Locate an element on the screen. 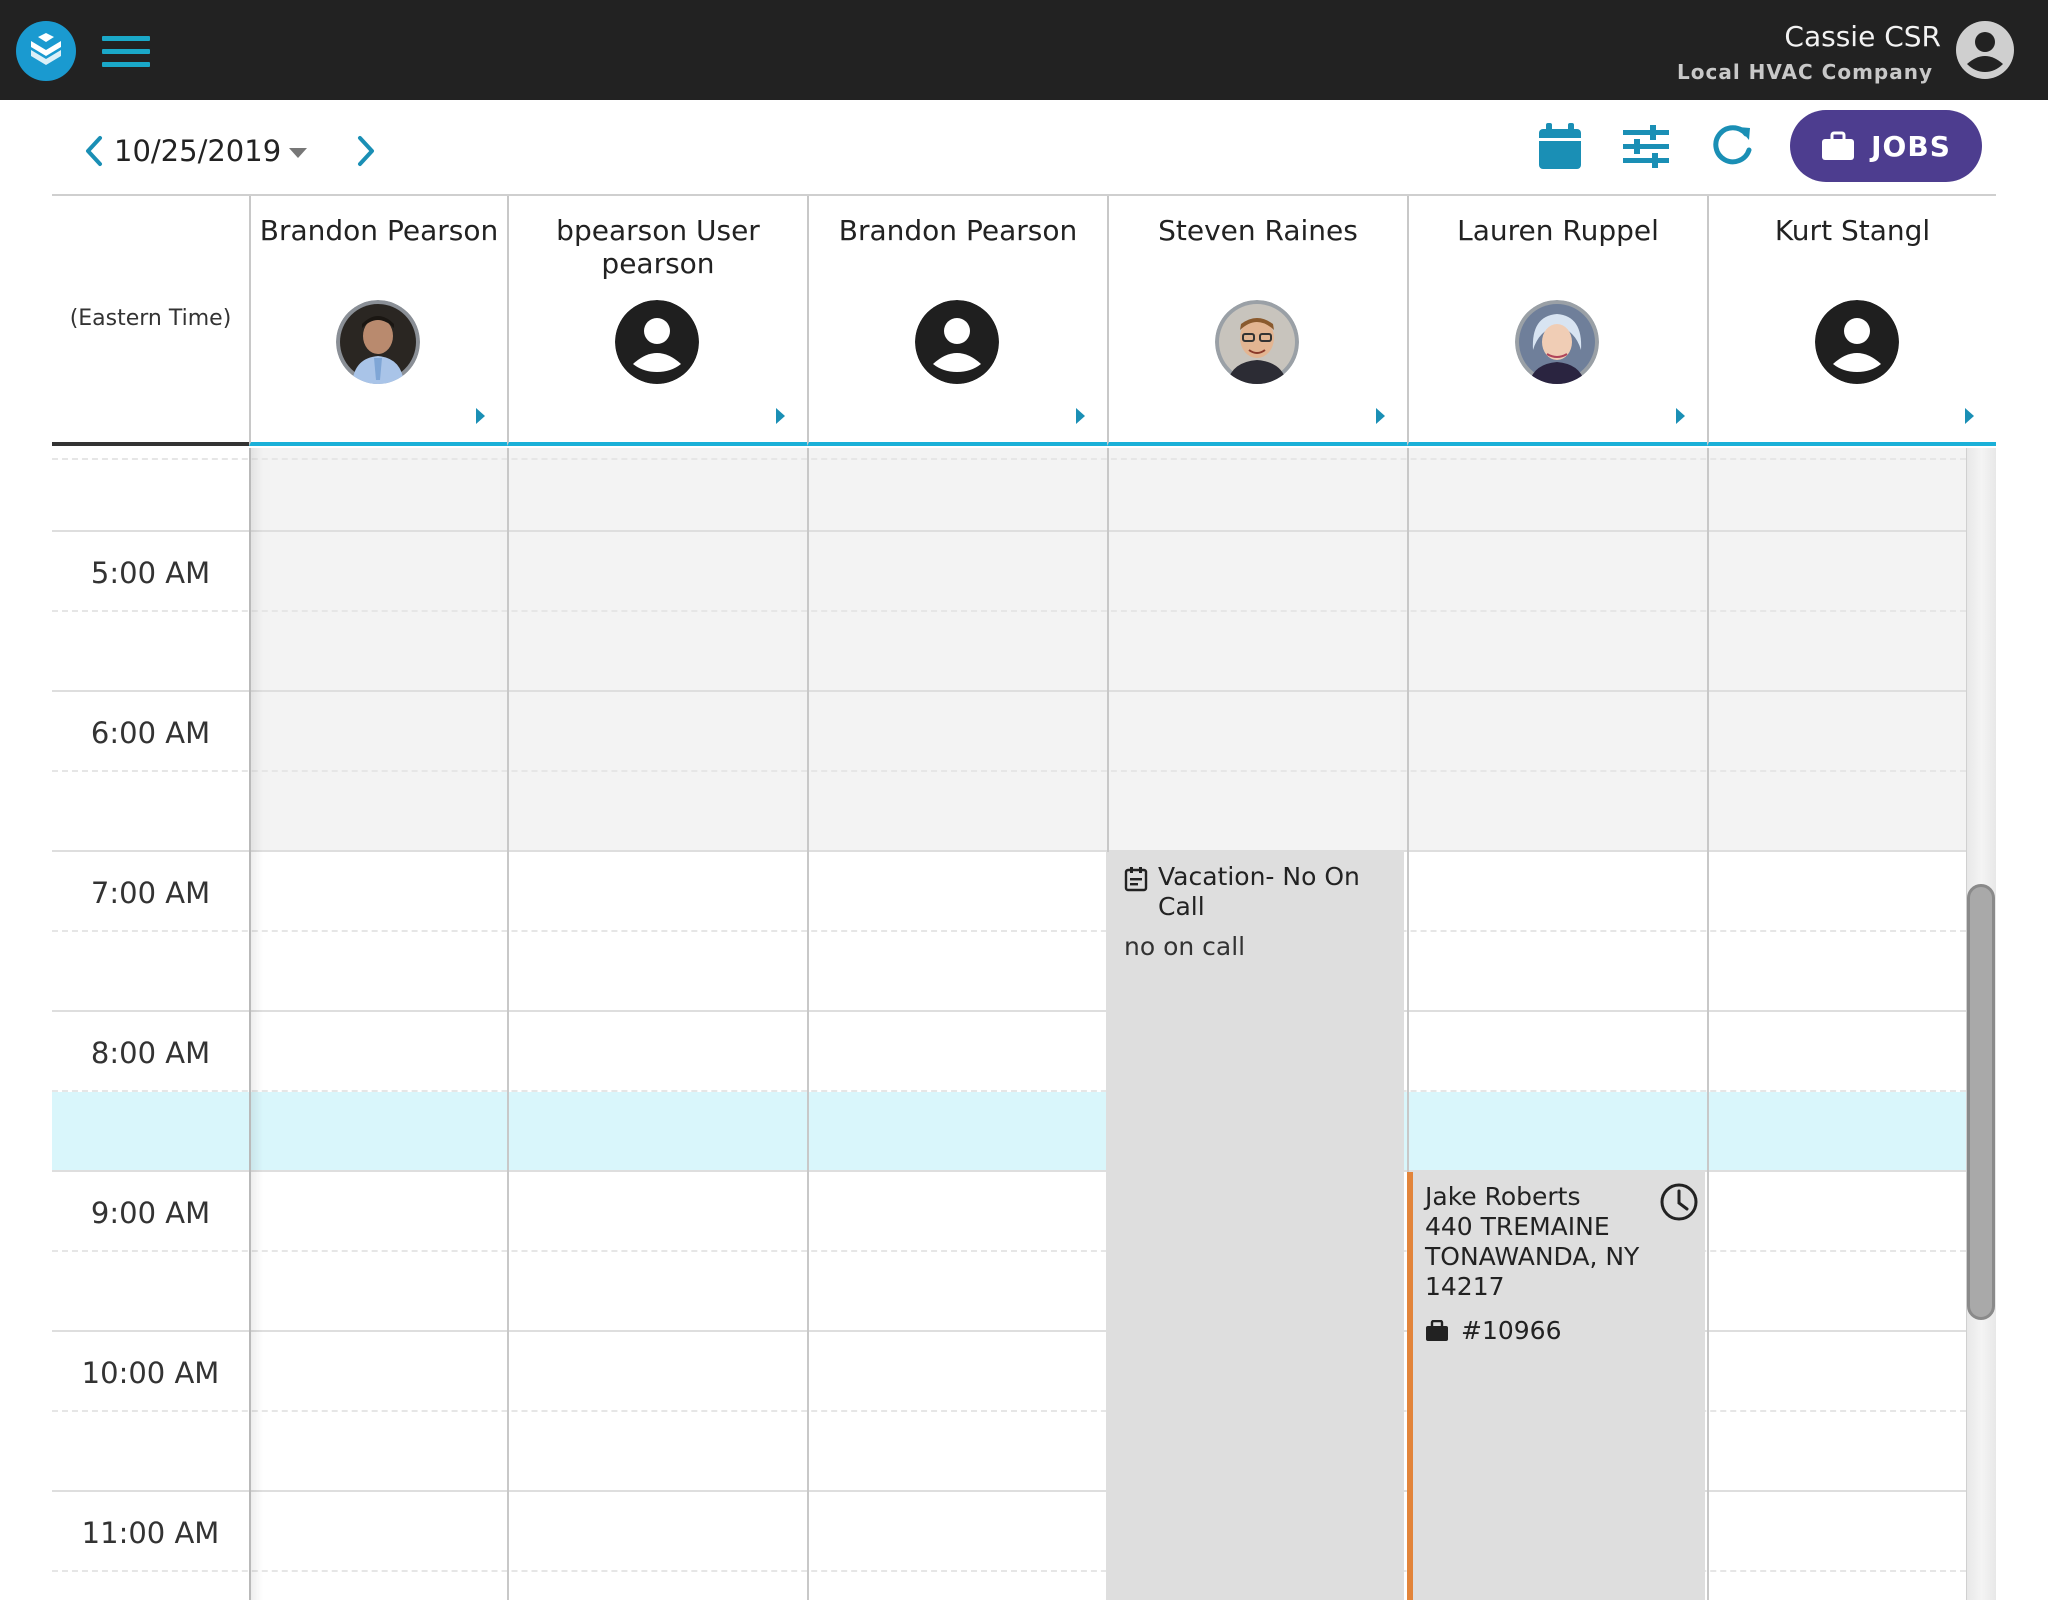 This screenshot has width=2048, height=1600. chevron-right-icon is located at coordinates (366, 151).